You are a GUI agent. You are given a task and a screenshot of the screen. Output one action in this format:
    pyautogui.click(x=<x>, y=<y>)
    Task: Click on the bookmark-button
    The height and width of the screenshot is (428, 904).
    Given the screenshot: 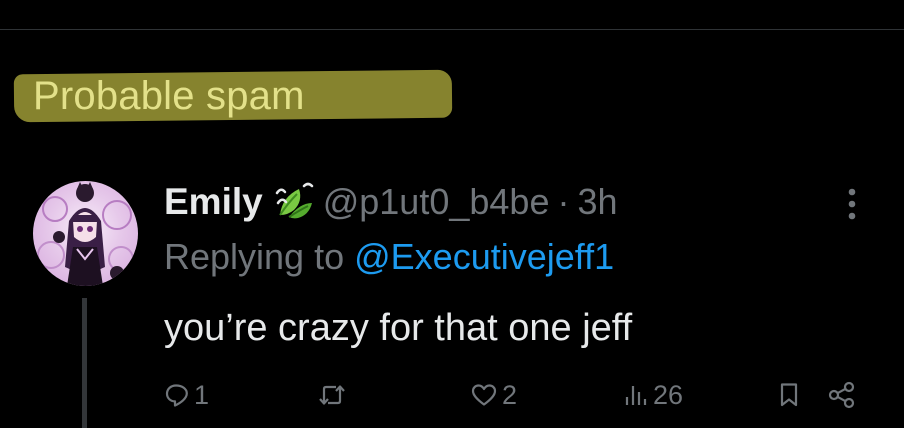 What is the action you would take?
    pyautogui.click(x=789, y=395)
    